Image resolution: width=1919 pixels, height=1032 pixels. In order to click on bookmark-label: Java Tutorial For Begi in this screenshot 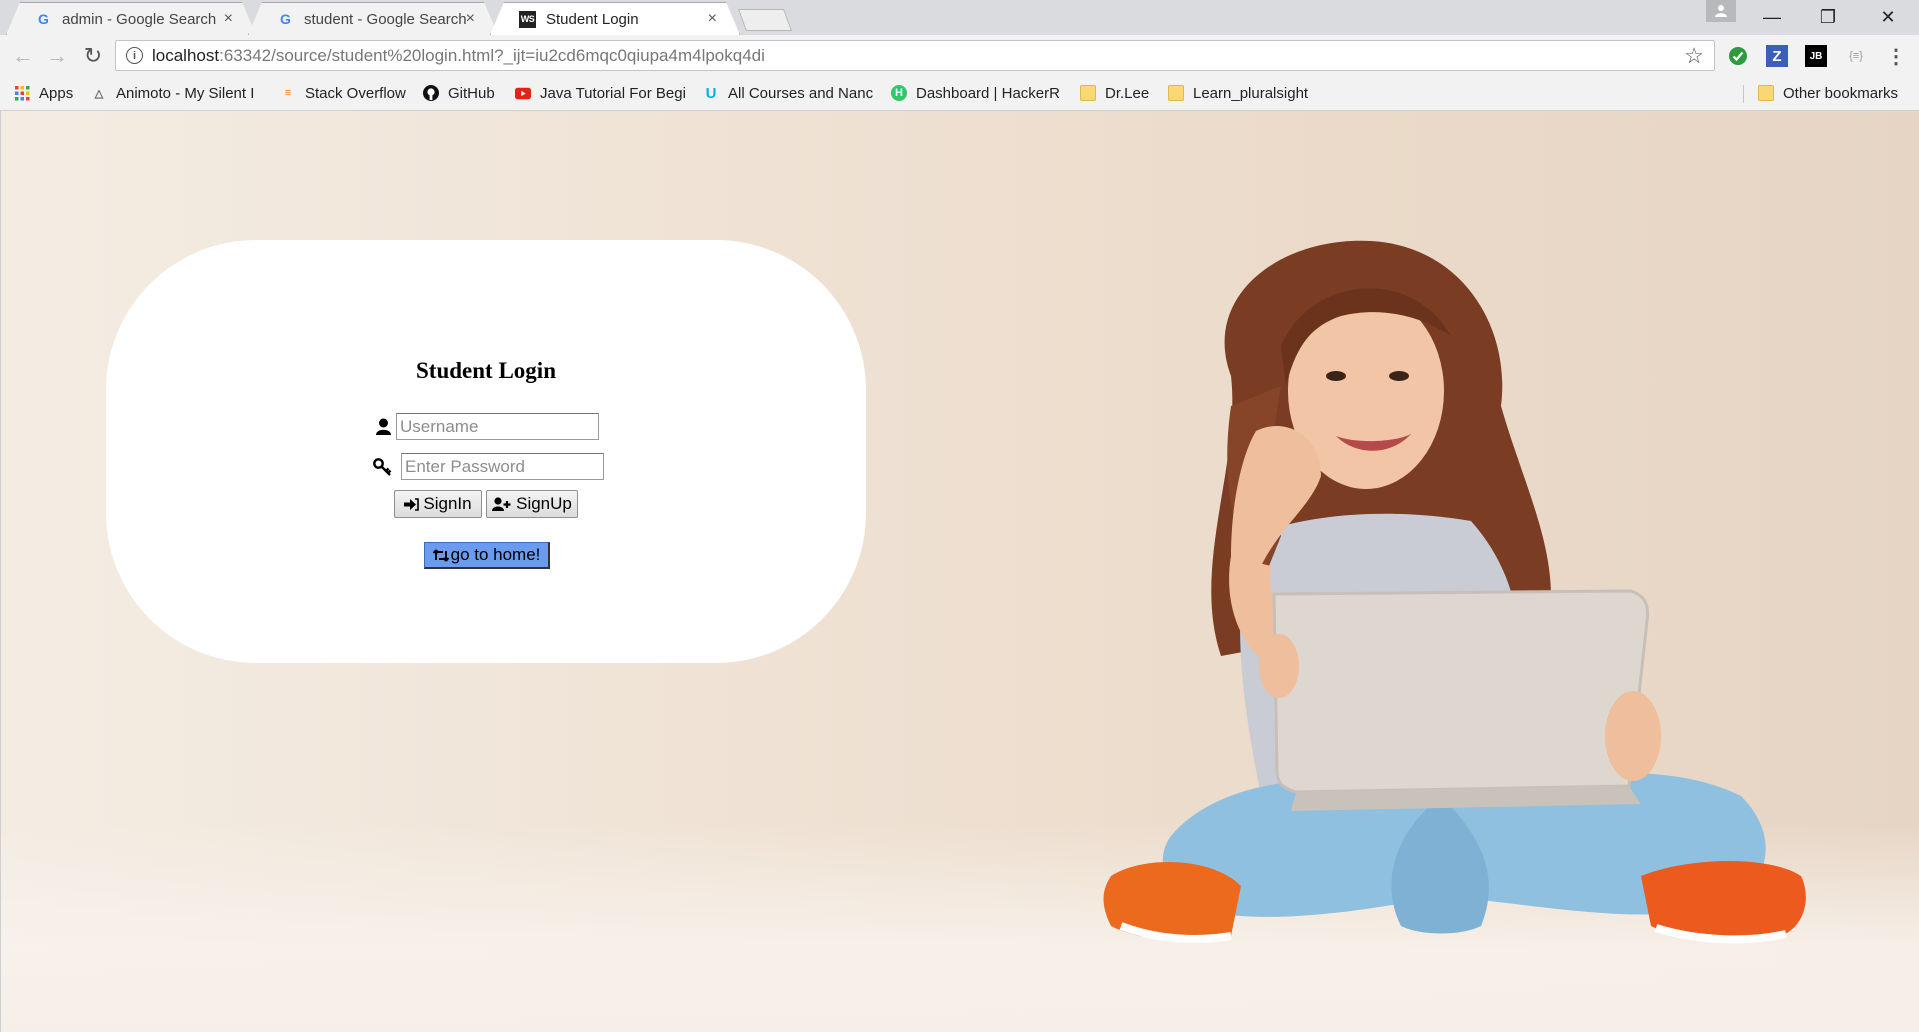, I will do `click(612, 93)`.